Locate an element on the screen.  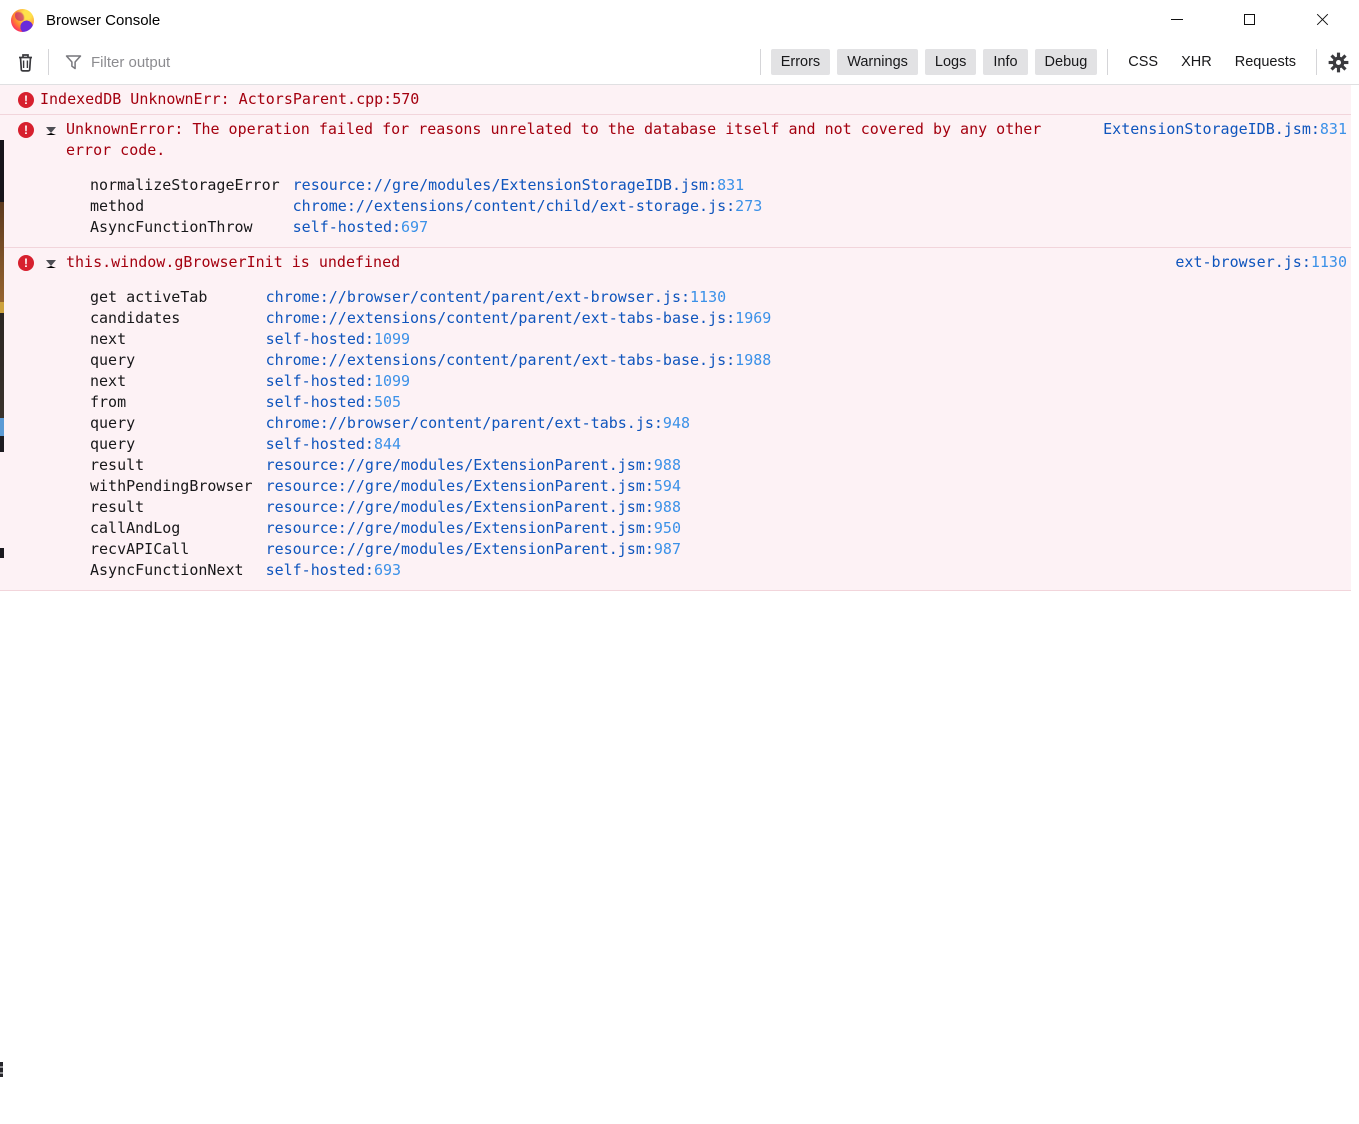
frame-function-name: callAndLog is located at coordinates (135, 528).